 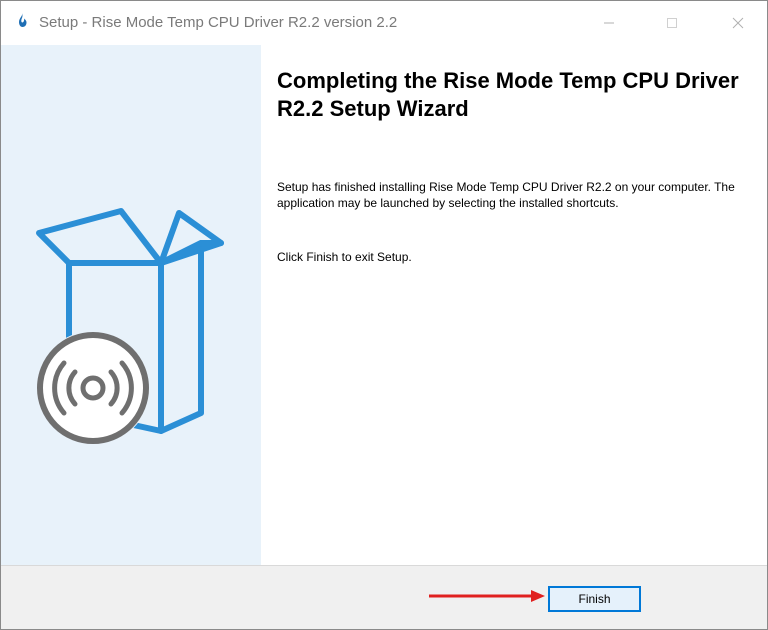 I want to click on maximize-button, so click(x=672, y=23).